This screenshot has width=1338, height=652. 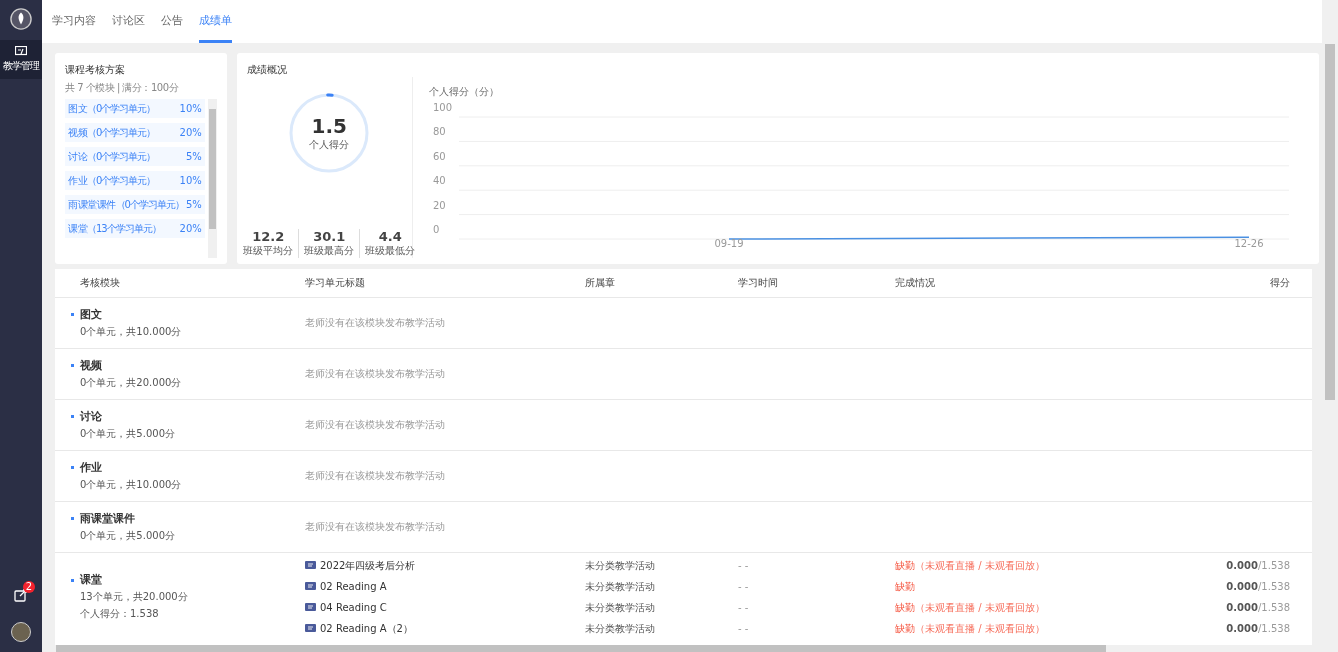 I want to click on scheme-summary: 共 7 个模块 | 满分：100分, so click(x=122, y=88).